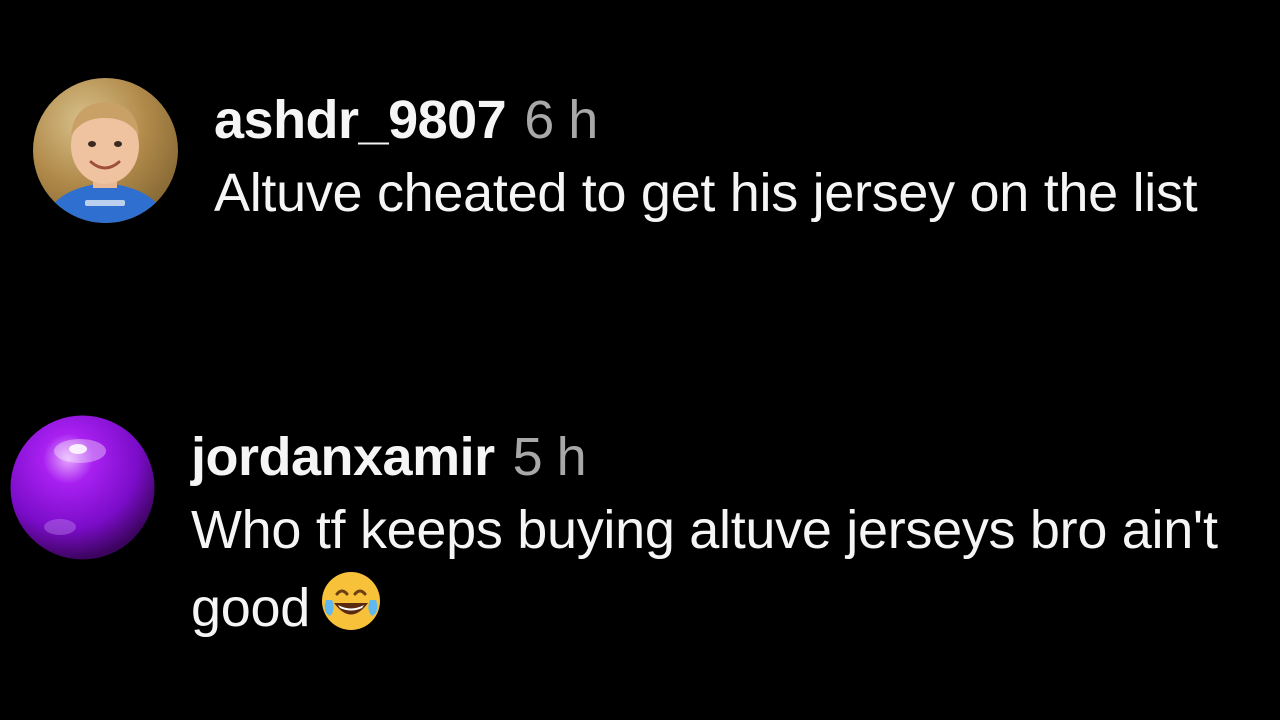 Image resolution: width=1280 pixels, height=720 pixels. What do you see at coordinates (734, 120) in the screenshot?
I see `comment-meta: ashdr_9807 6 h` at bounding box center [734, 120].